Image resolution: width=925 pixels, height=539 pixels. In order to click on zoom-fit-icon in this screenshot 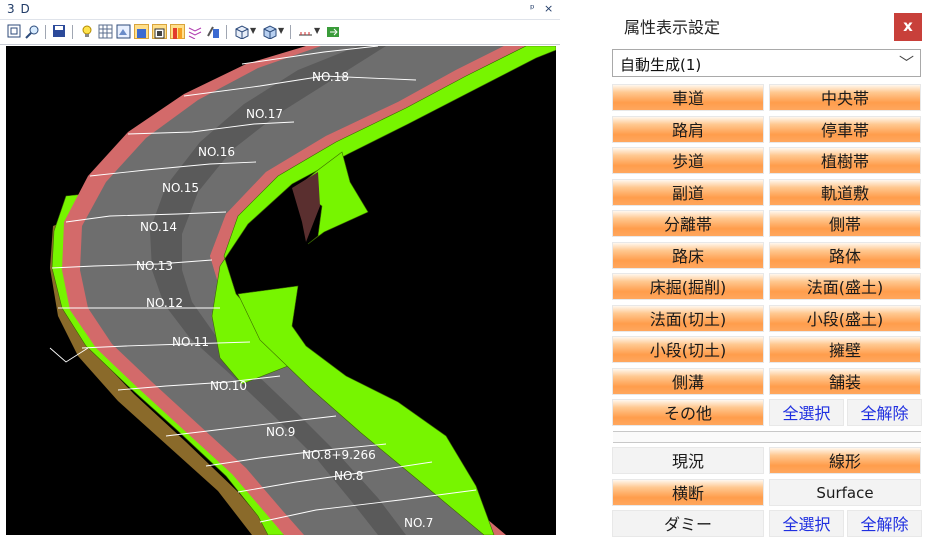, I will do `click(14, 31)`.